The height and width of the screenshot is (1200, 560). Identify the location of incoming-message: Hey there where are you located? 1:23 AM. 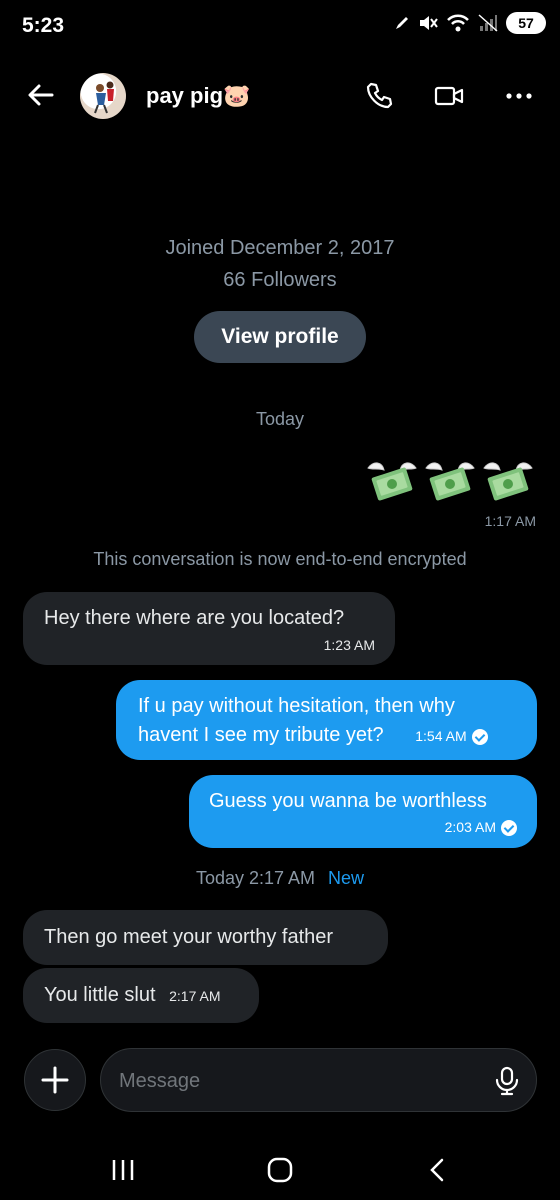
(209, 628).